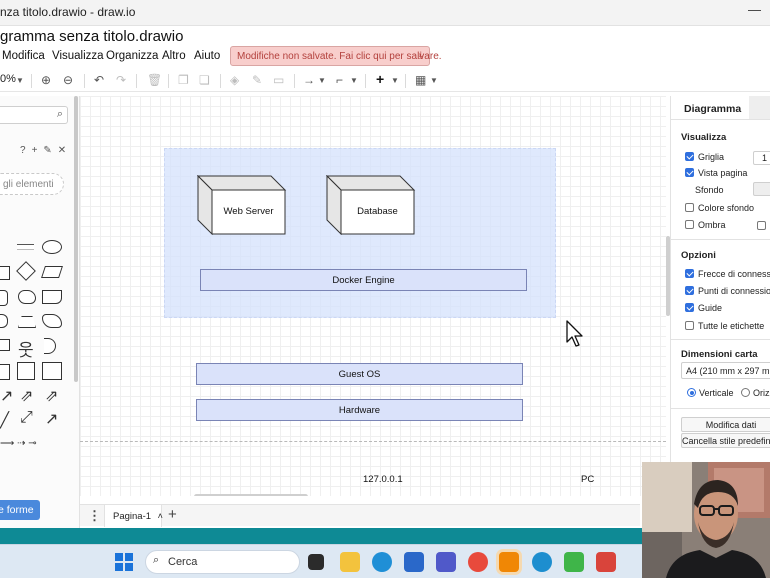 The height and width of the screenshot is (578, 770). I want to click on chevron-up-icon: ˄, so click(160, 516).